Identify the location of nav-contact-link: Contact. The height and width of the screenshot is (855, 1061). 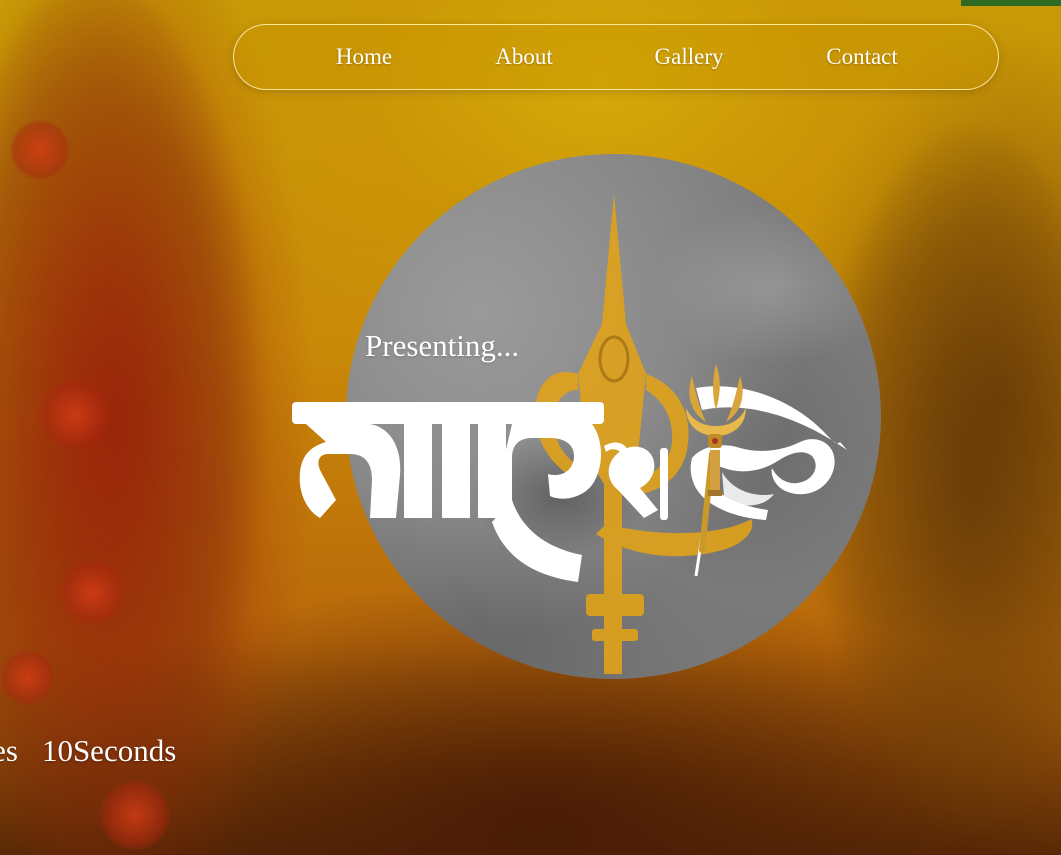
(862, 57).